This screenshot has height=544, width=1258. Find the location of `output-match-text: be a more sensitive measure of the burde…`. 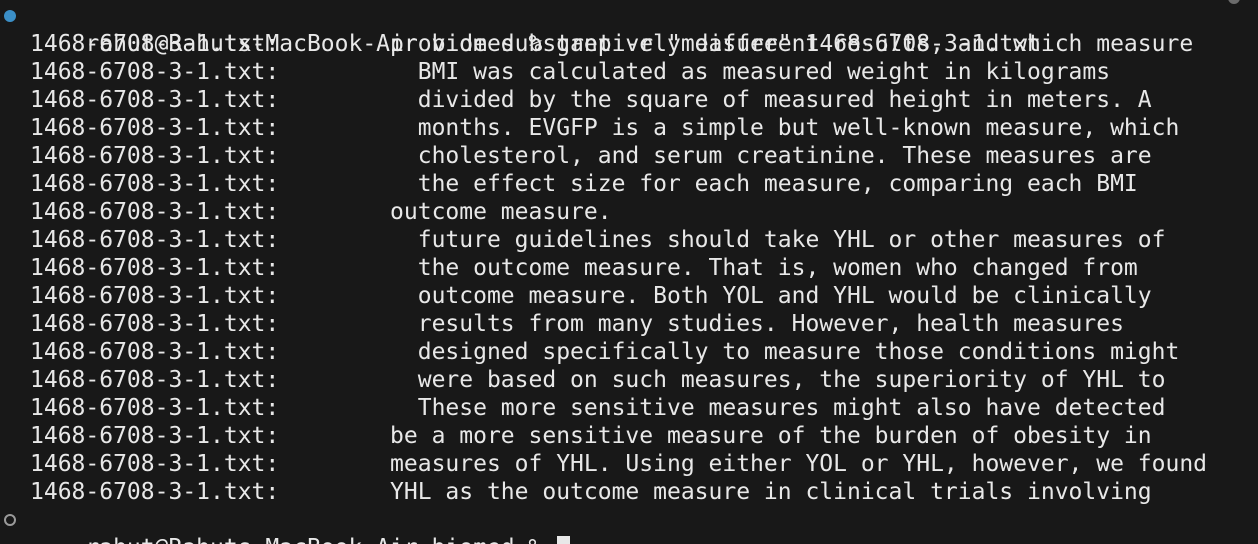

output-match-text: be a more sensitive measure of the burde… is located at coordinates (715, 436).